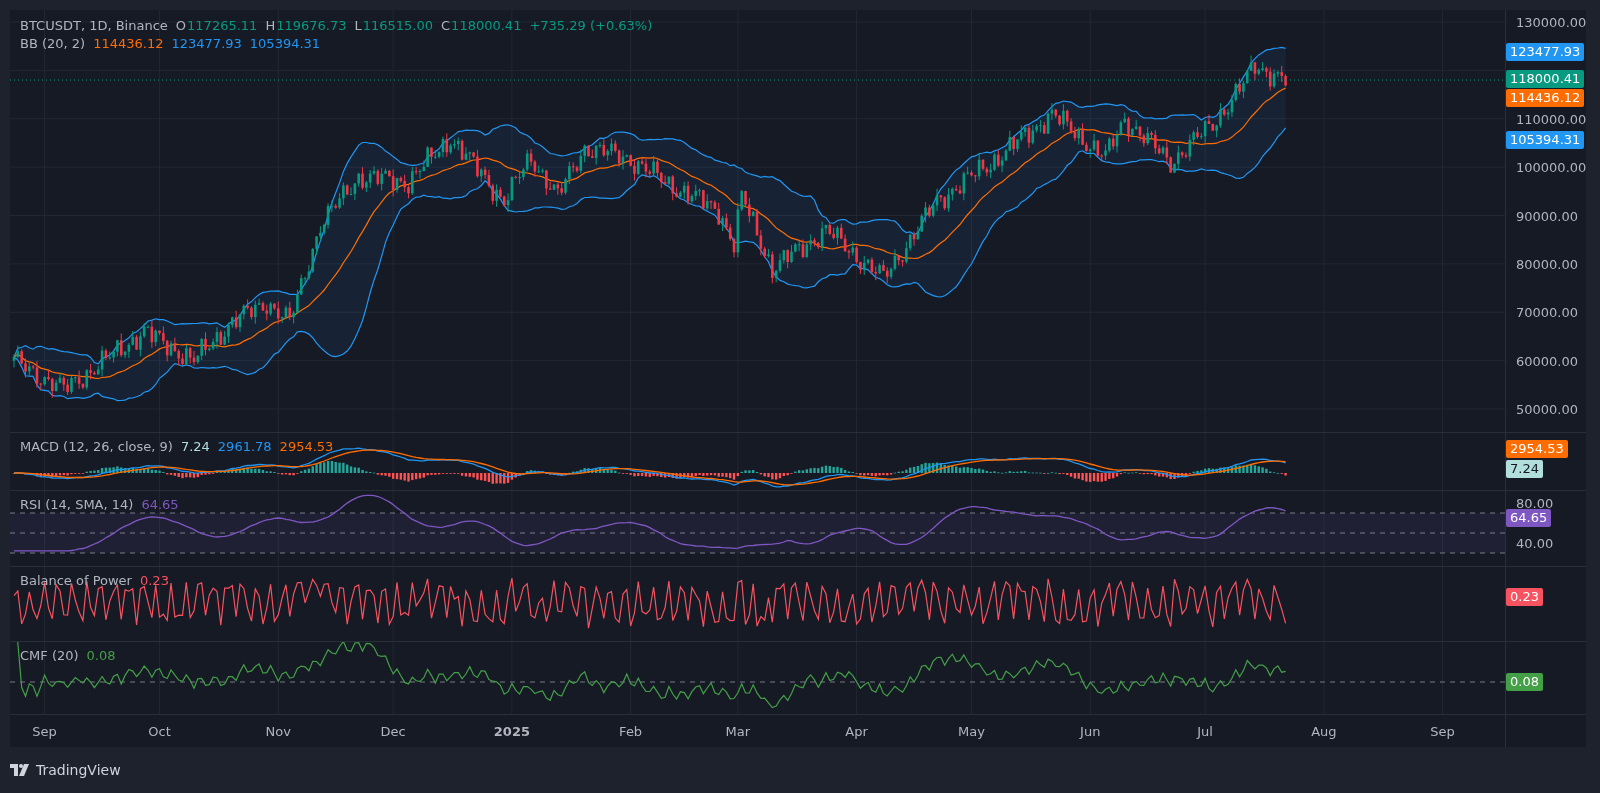 This screenshot has height=793, width=1600. What do you see at coordinates (1524, 597) in the screenshot?
I see `price-label: 0.23` at bounding box center [1524, 597].